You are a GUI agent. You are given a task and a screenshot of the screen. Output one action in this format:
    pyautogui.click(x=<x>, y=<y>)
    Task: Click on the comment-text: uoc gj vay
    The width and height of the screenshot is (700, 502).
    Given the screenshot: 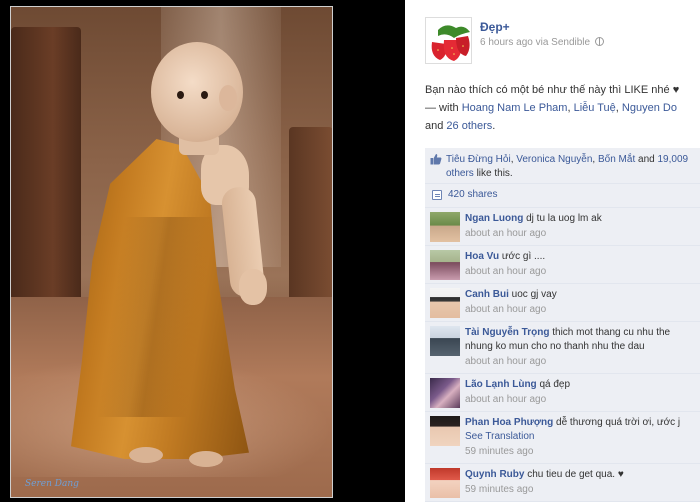 What is the action you would take?
    pyautogui.click(x=534, y=294)
    